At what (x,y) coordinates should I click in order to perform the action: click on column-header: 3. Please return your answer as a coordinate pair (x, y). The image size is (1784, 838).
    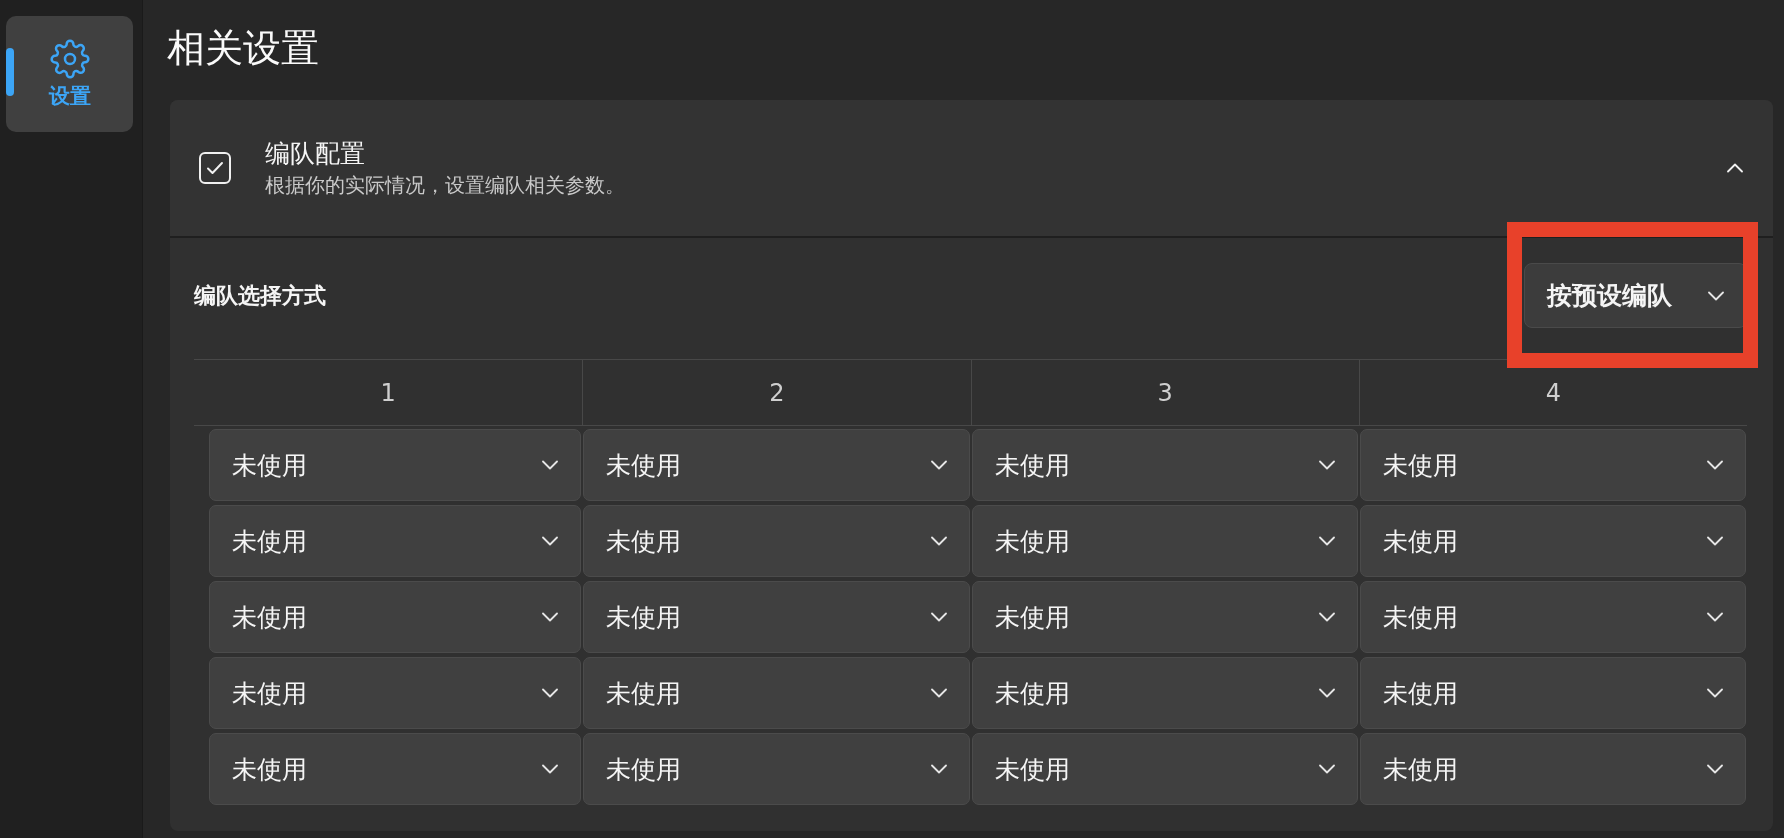
    Looking at the image, I should click on (1165, 392).